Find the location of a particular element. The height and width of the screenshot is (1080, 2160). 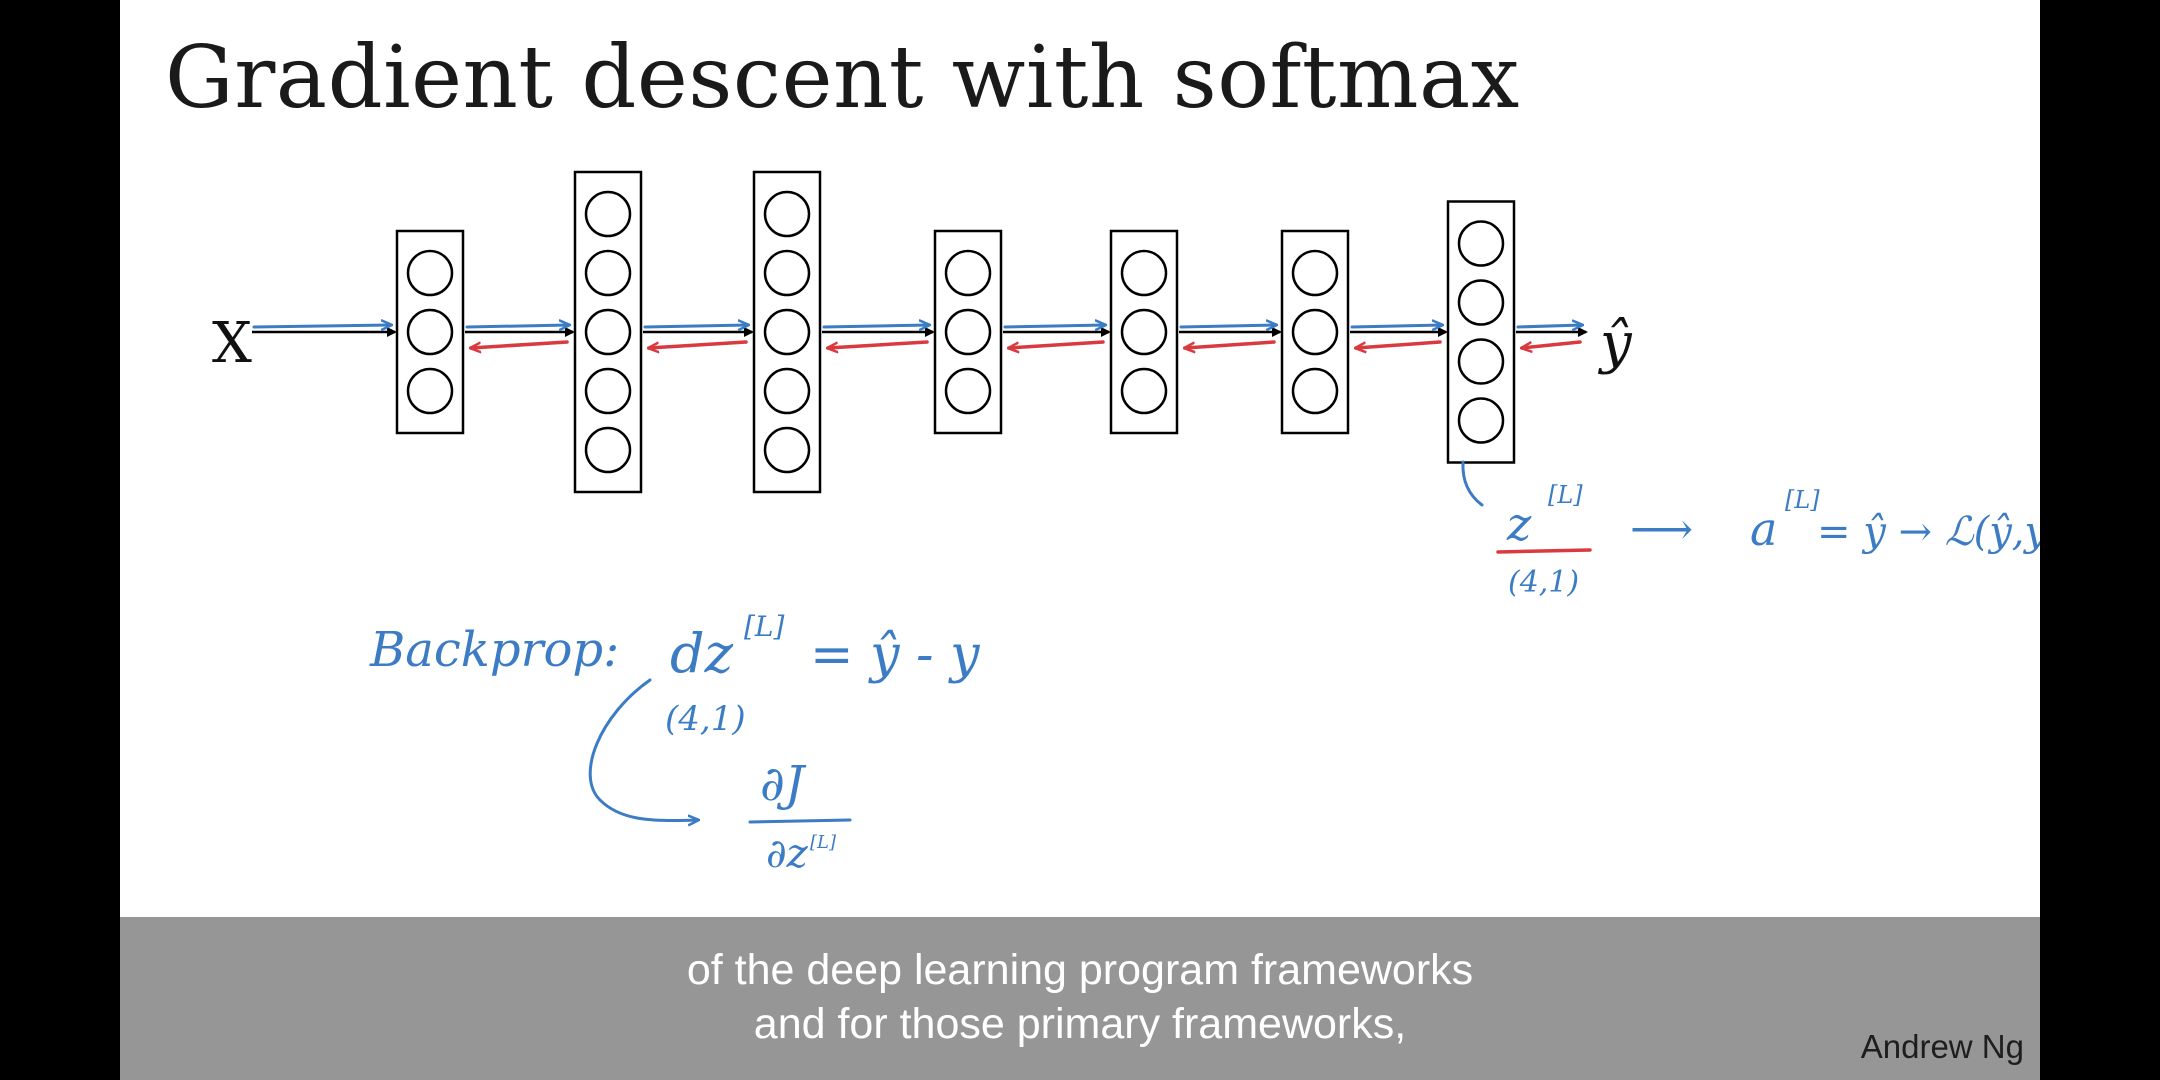

subtitle-bar is located at coordinates (1080, 998).